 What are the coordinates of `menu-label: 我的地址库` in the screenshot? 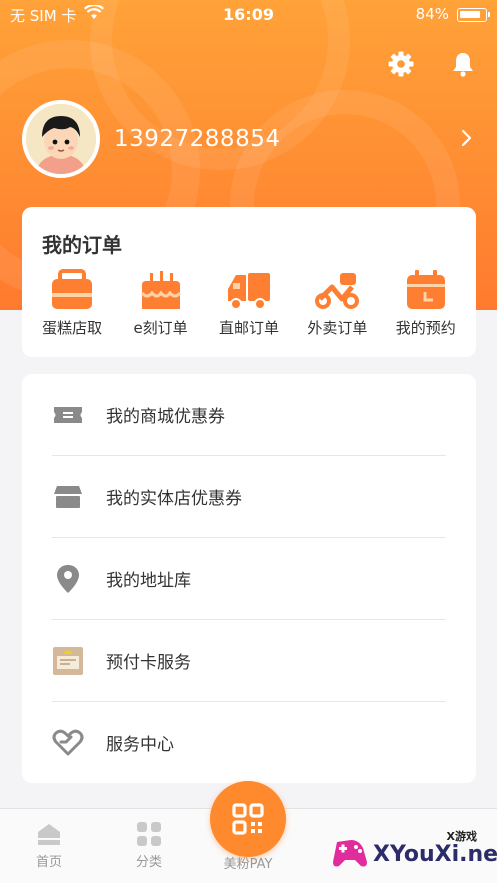 It's located at (148, 581).